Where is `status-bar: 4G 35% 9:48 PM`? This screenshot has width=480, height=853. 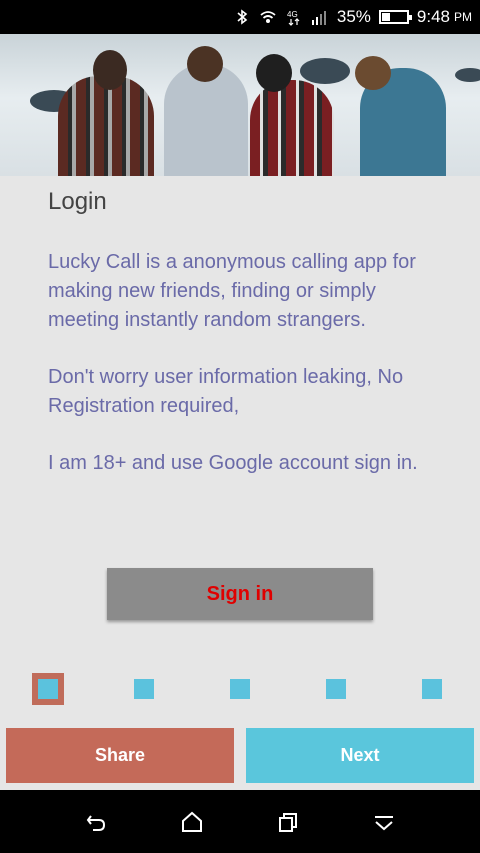
status-bar: 4G 35% 9:48 PM is located at coordinates (240, 17).